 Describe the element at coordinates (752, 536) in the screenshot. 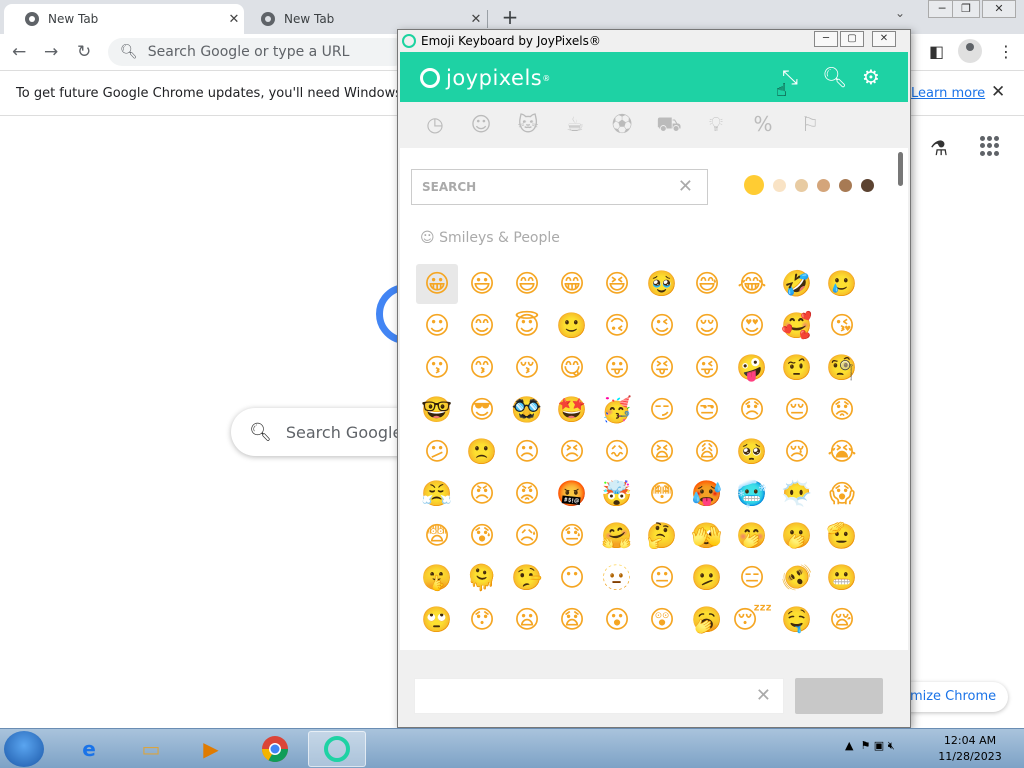

I see `emoji-button: 🤭` at that location.